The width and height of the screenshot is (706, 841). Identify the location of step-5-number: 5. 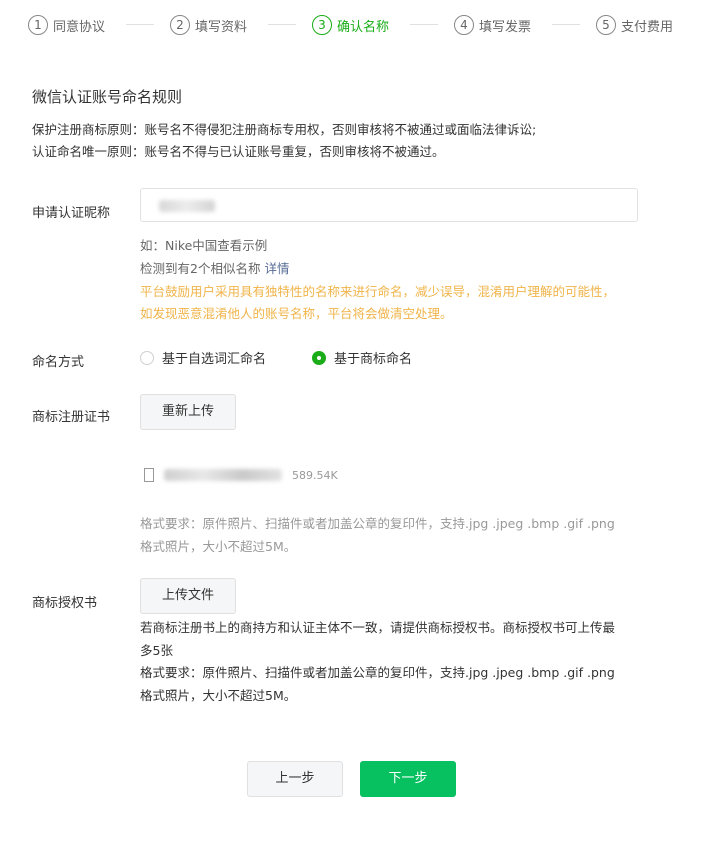
(606, 25).